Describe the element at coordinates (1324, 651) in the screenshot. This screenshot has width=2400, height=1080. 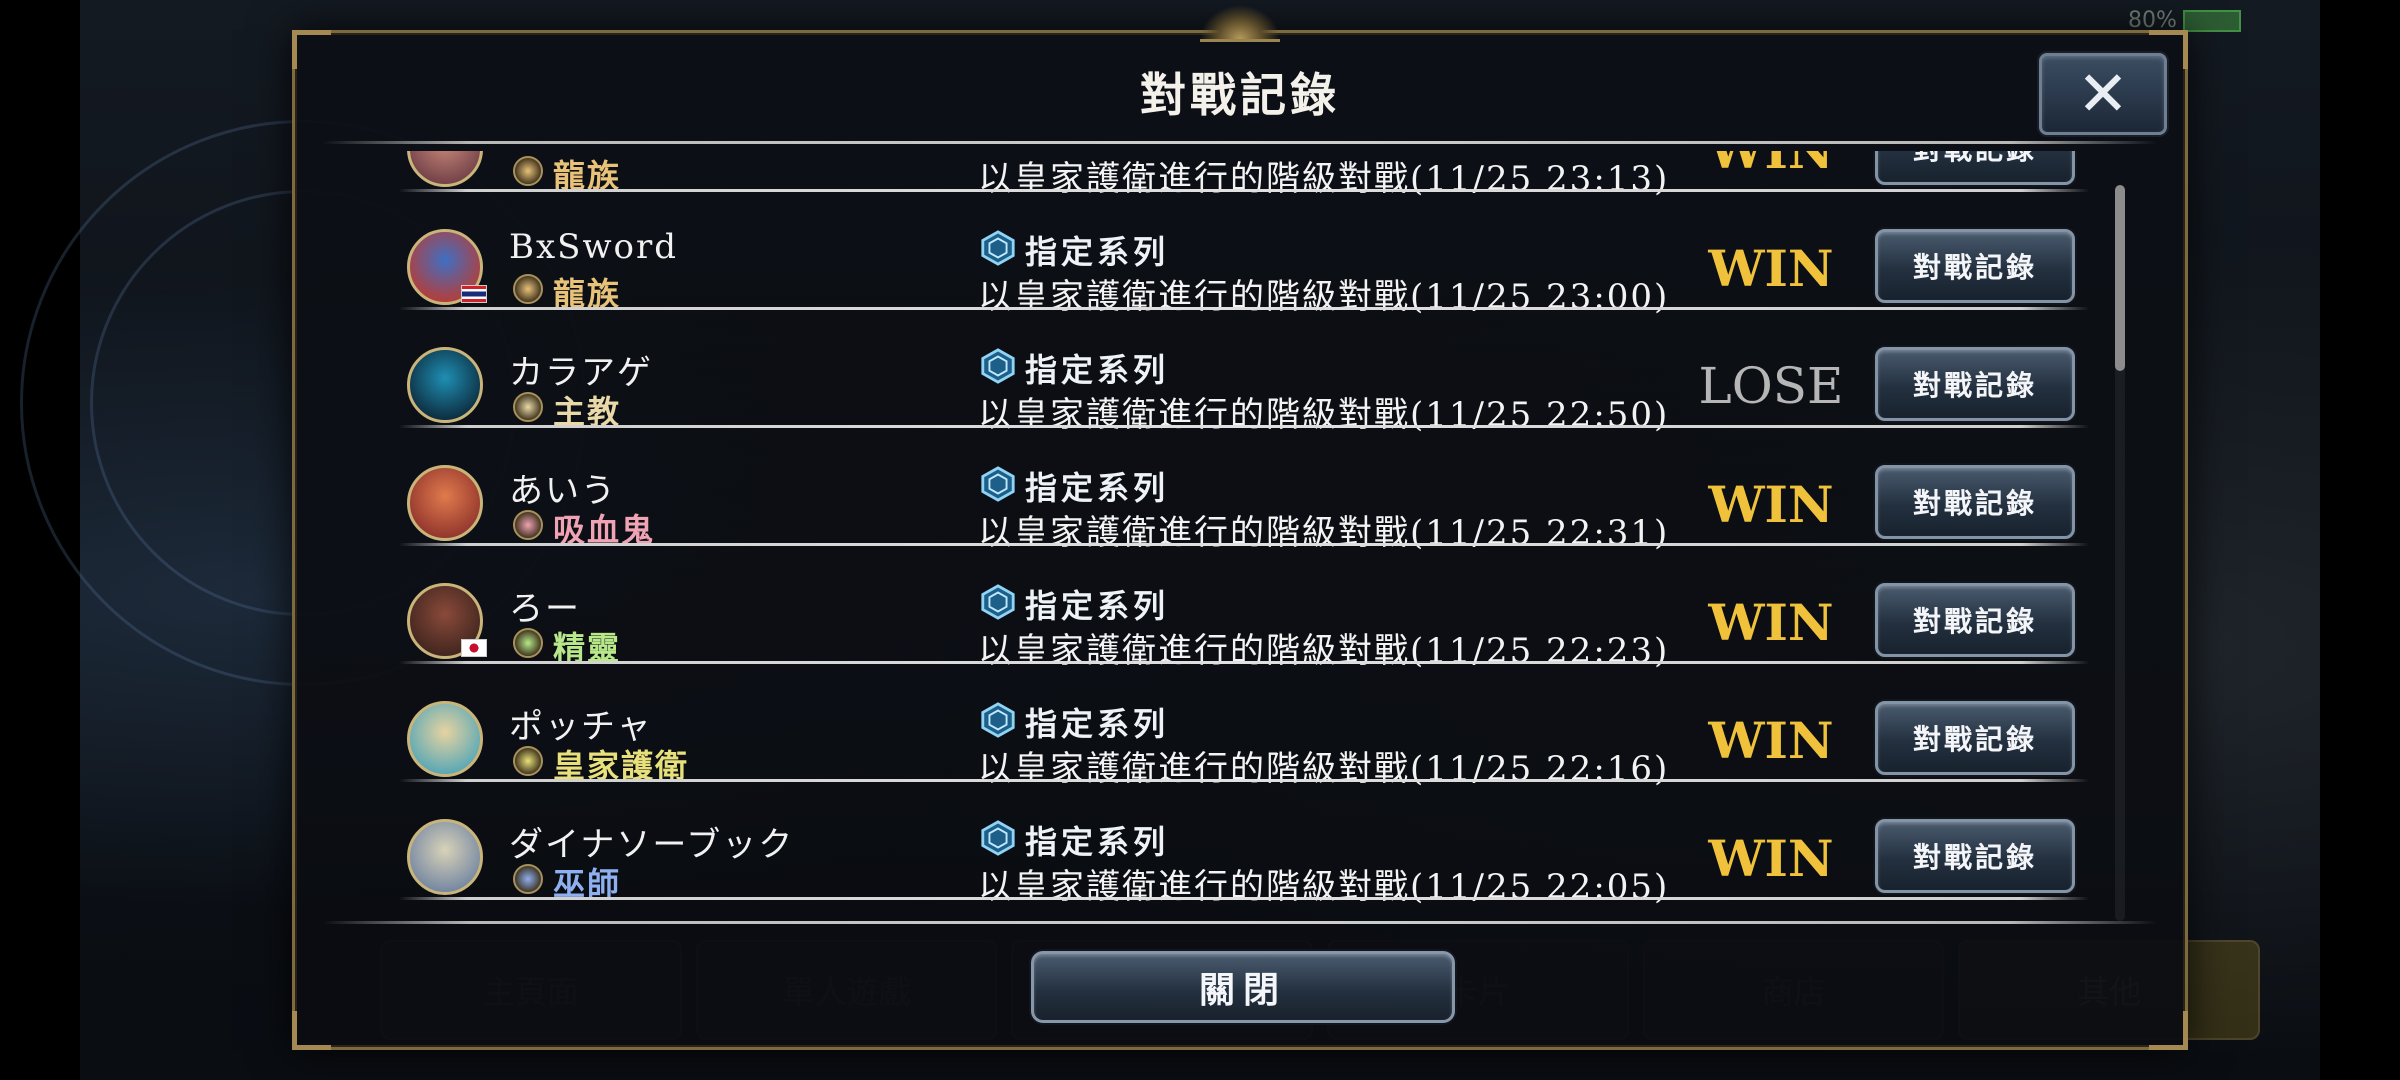
I see `battle-description: 以皇家護衛進行的階級對戰(11/25 22:23)` at that location.